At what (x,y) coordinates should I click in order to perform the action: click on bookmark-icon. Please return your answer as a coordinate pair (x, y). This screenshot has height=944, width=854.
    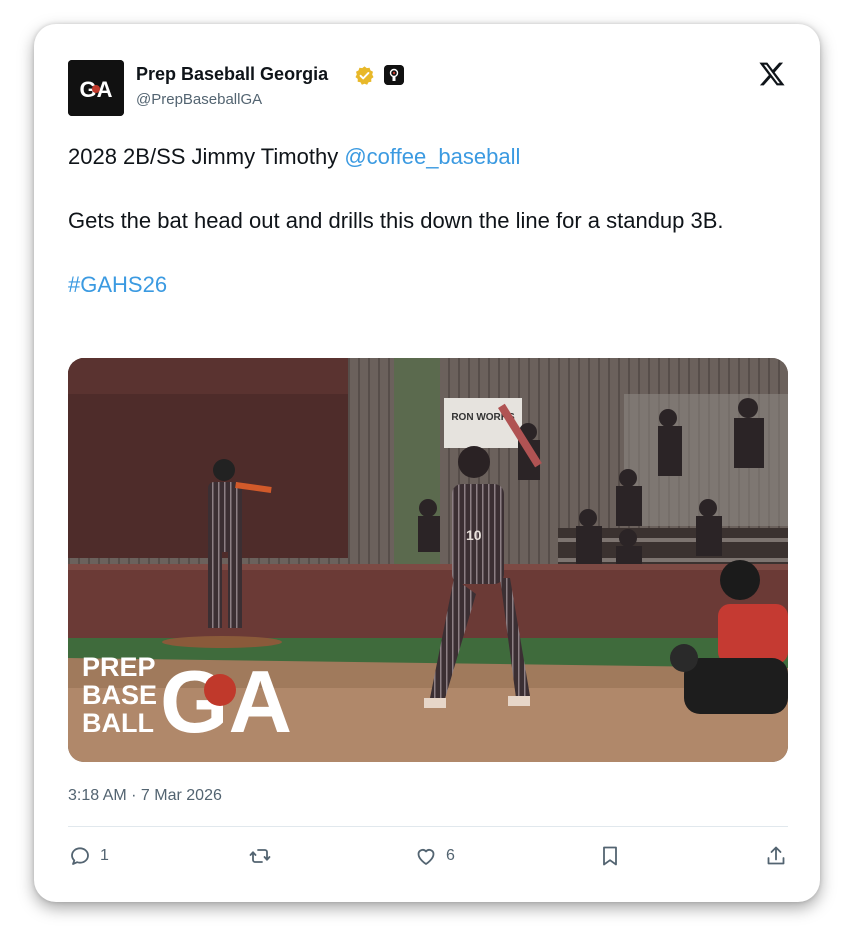
    Looking at the image, I should click on (610, 856).